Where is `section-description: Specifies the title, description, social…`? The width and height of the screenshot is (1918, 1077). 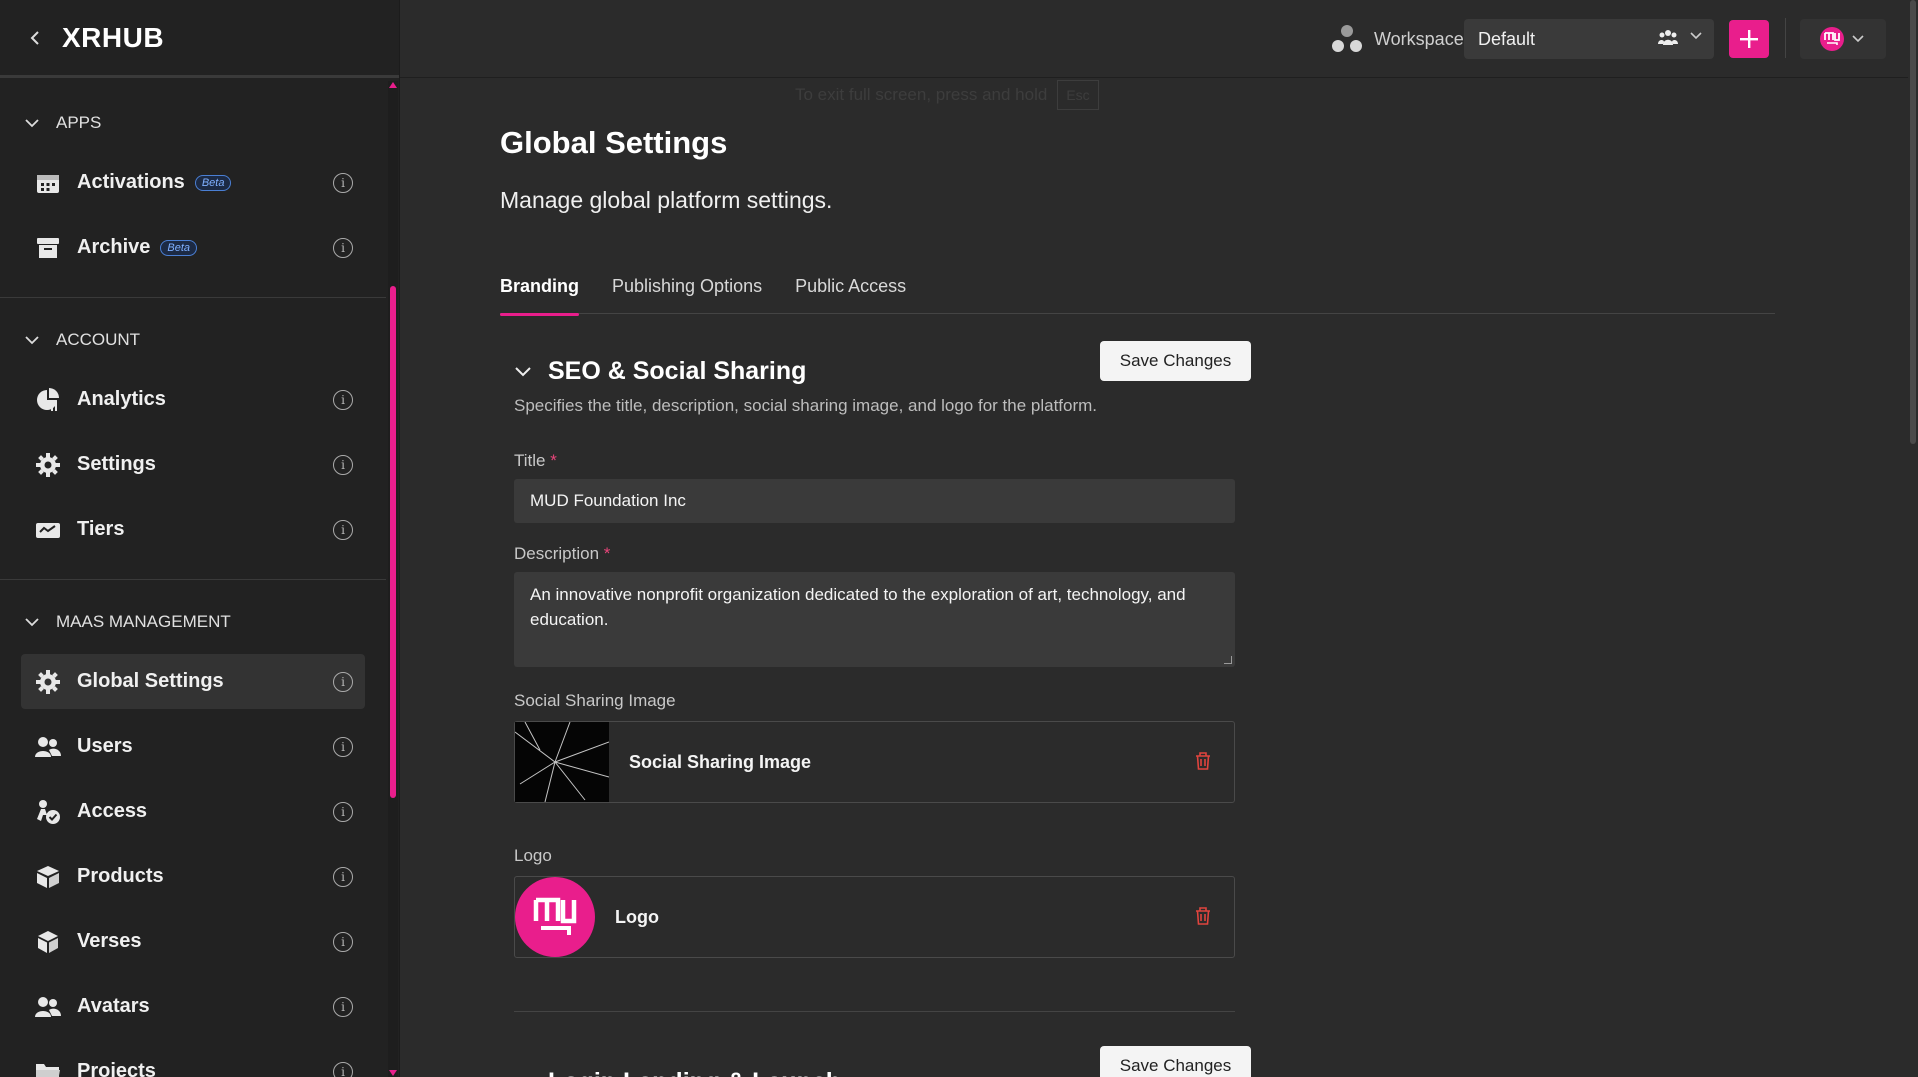
section-description: Specifies the title, description, social… is located at coordinates (806, 405).